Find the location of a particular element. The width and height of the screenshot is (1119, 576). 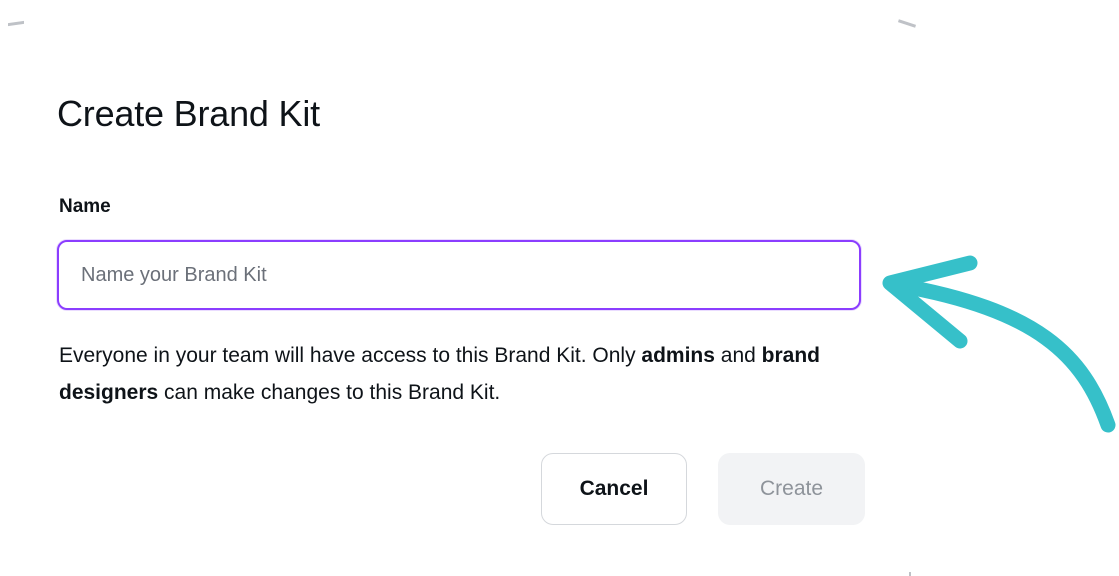

name-field-label: Name is located at coordinates (85, 206).